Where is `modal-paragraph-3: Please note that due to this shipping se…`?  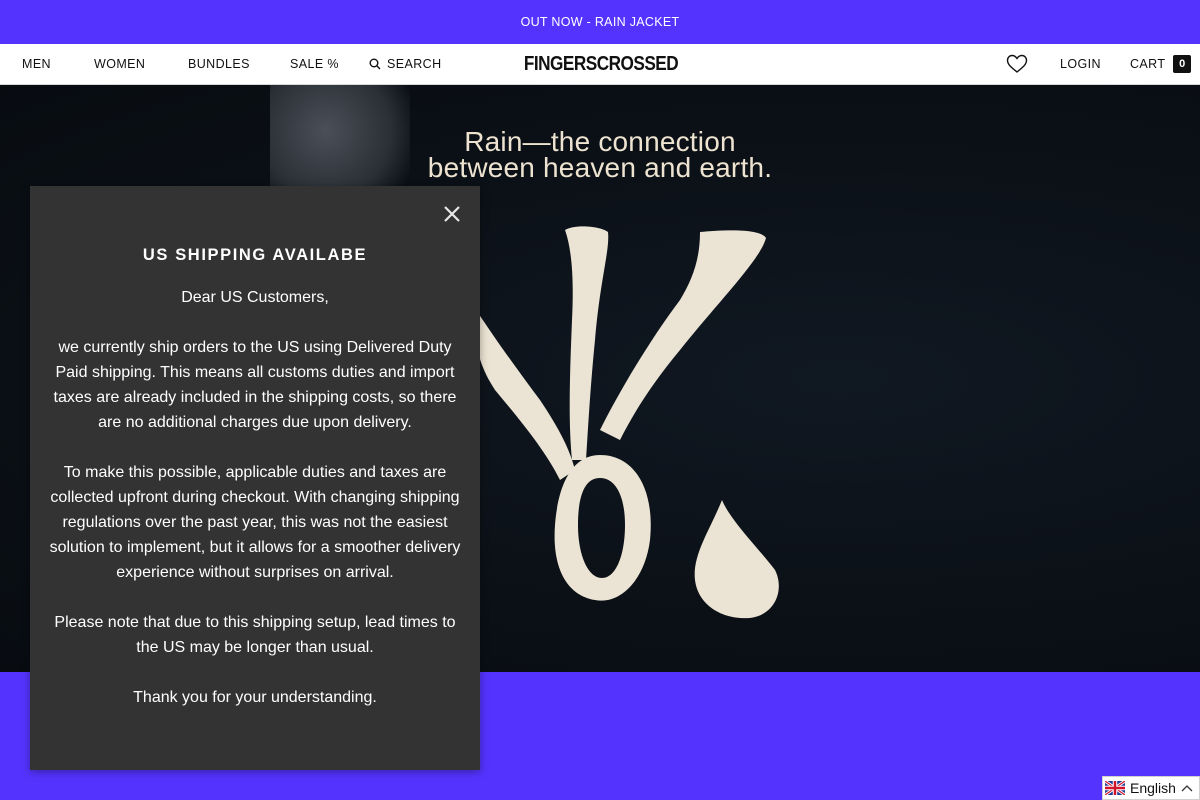 modal-paragraph-3: Please note that due to this shipping se… is located at coordinates (255, 635).